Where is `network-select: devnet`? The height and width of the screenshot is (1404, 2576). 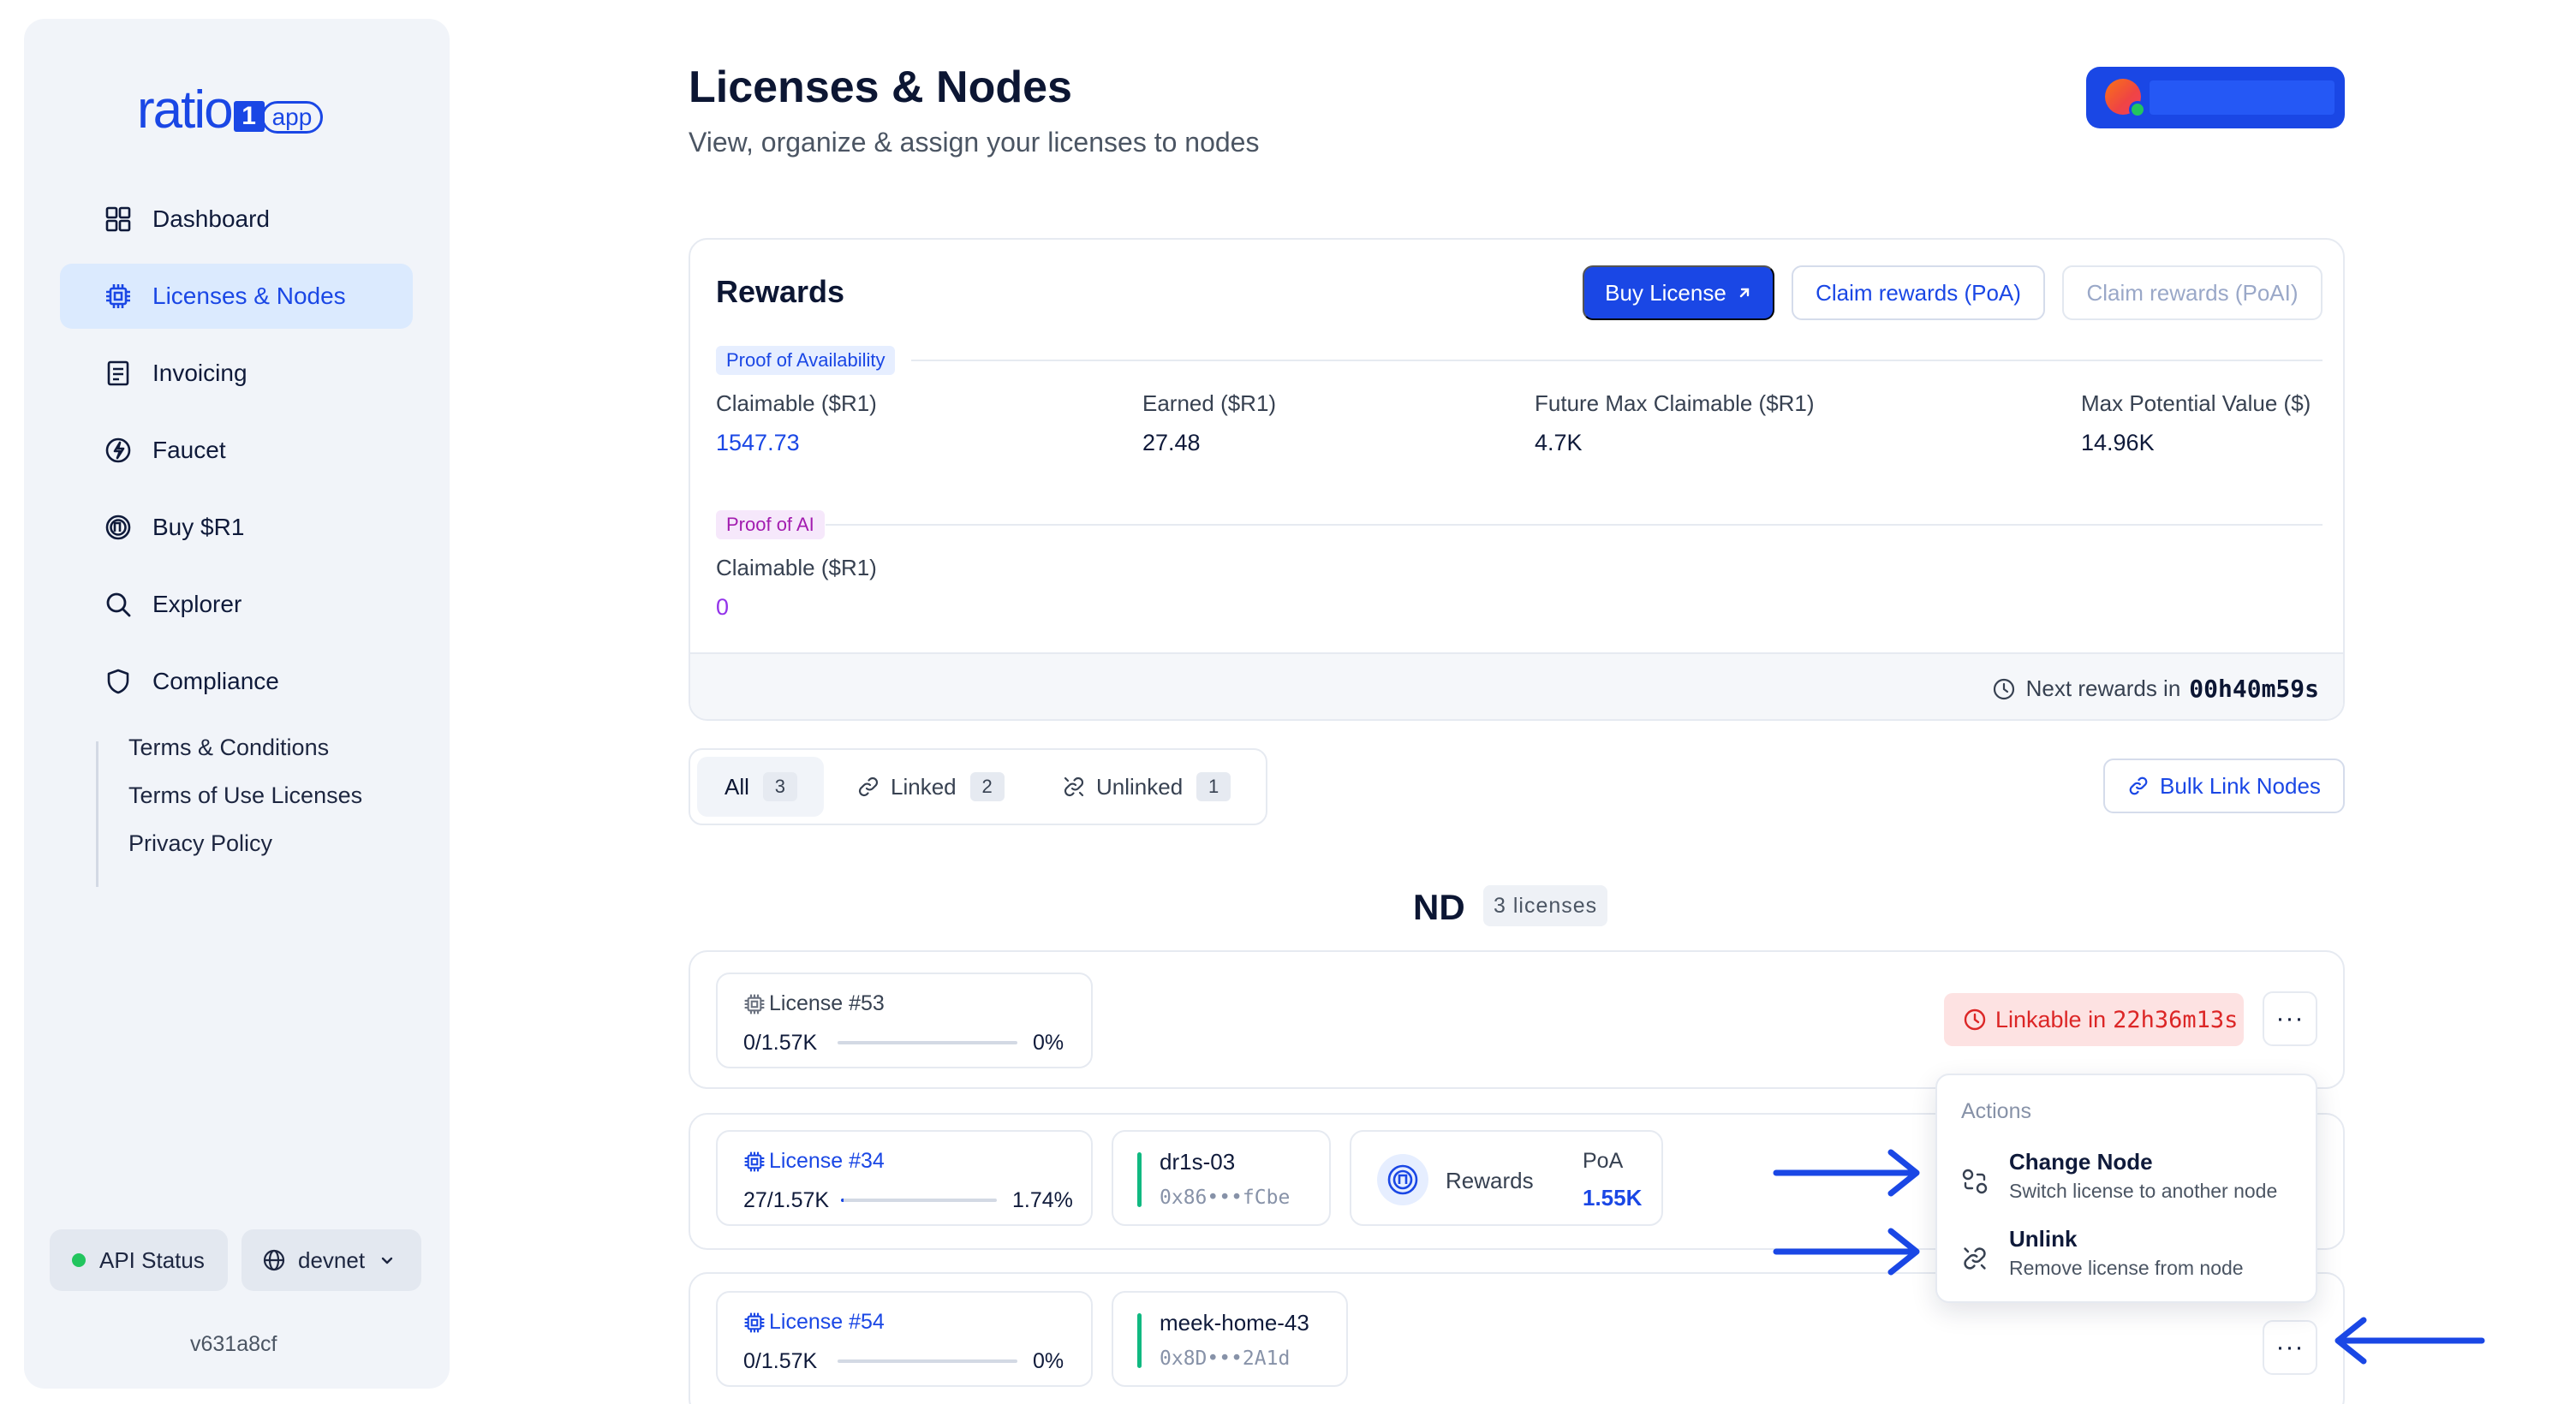
network-select: devnet is located at coordinates (331, 1260).